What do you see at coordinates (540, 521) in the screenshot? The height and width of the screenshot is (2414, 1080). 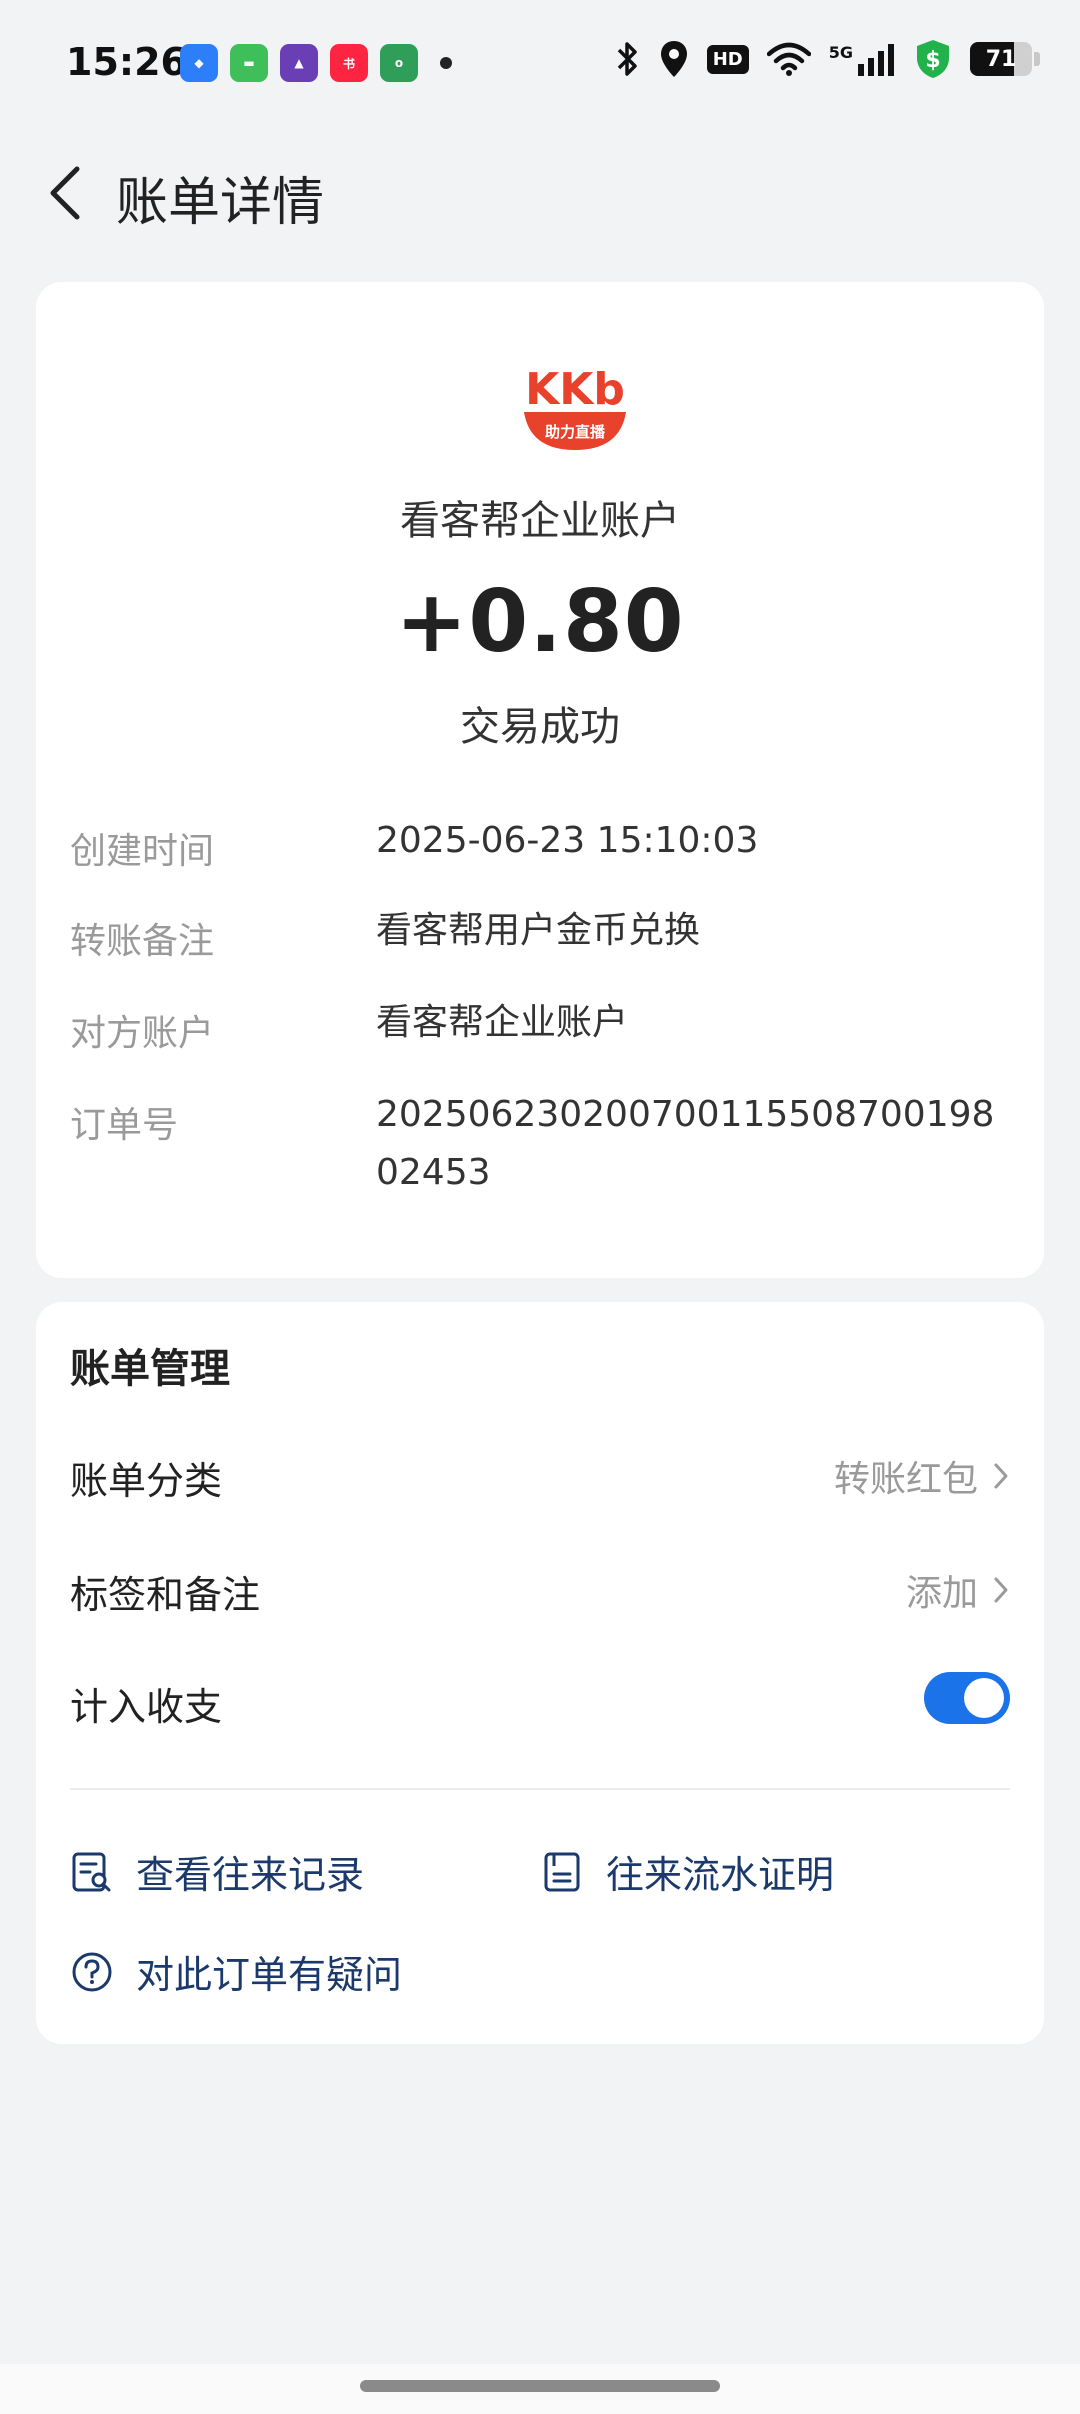 I see `merchant-name: 看客帮企业账户` at bounding box center [540, 521].